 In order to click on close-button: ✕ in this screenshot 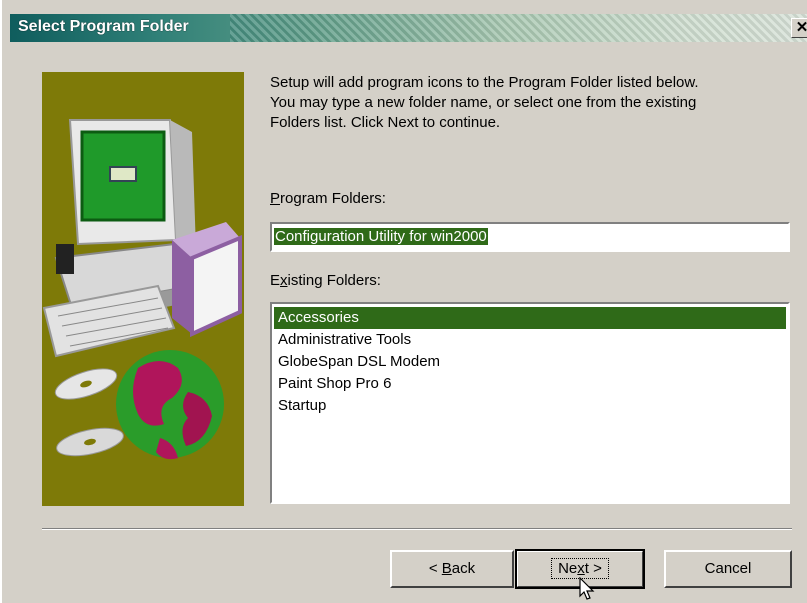, I will do `click(799, 28)`.